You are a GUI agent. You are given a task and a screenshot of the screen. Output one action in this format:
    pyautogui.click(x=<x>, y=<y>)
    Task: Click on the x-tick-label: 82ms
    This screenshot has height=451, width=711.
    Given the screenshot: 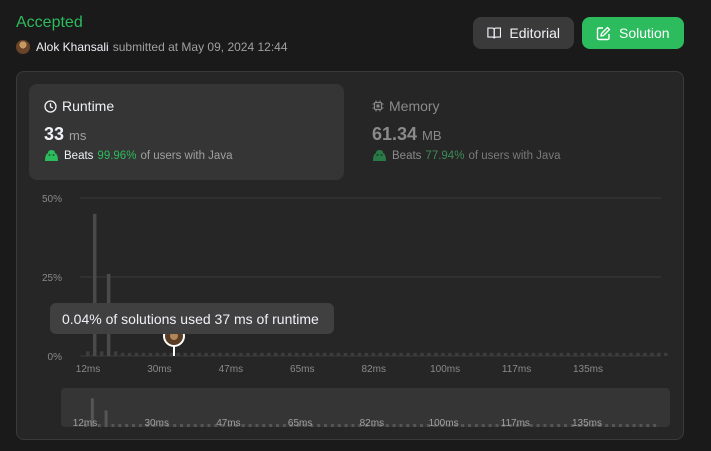 What is the action you would take?
    pyautogui.click(x=373, y=369)
    